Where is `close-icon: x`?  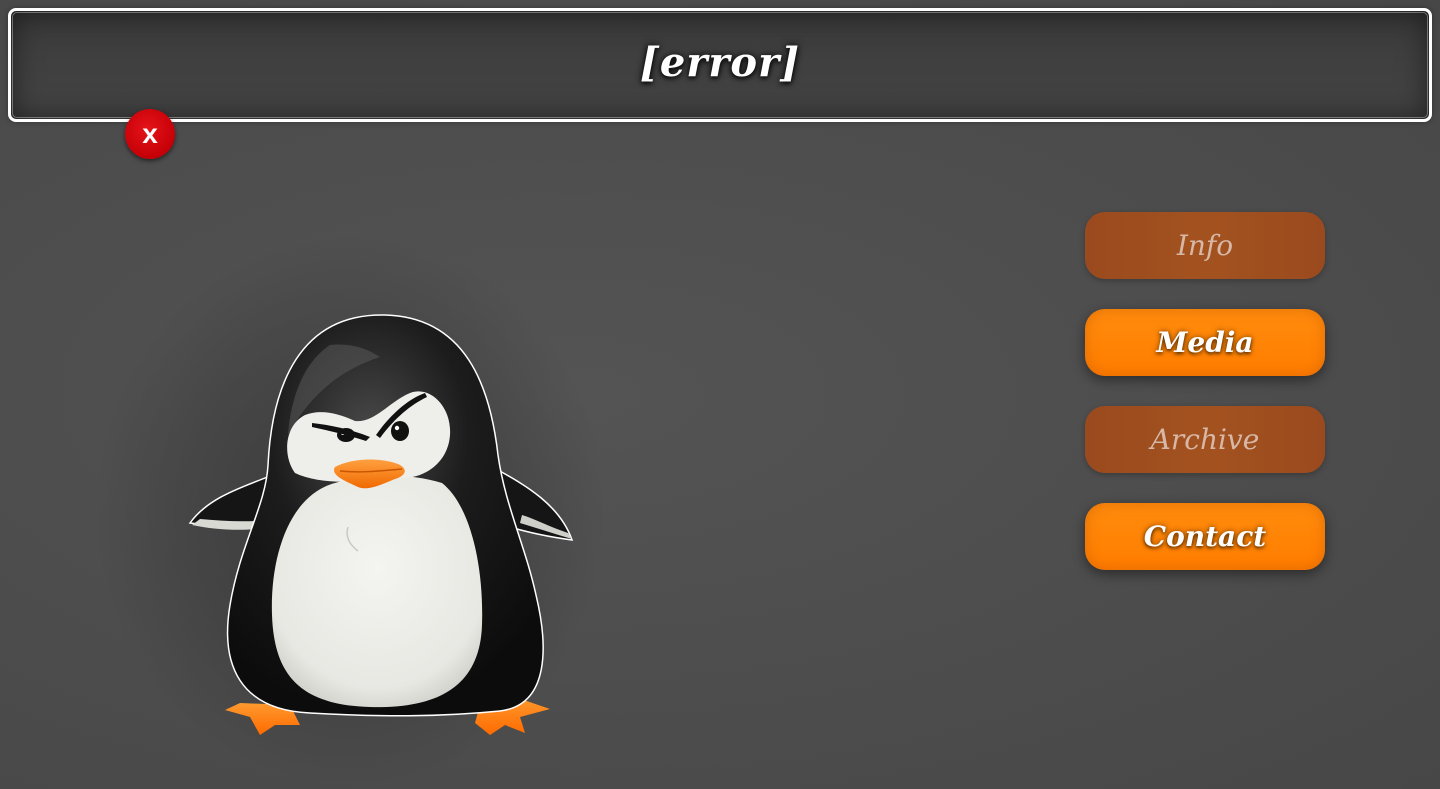
close-icon: x is located at coordinates (150, 133).